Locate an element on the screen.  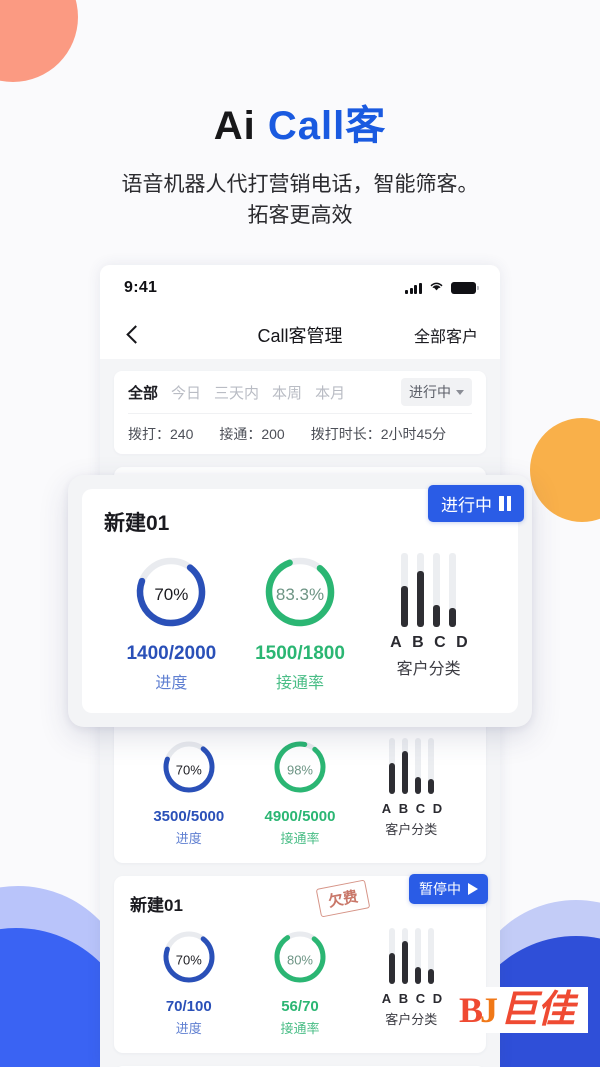
card-metrics: 70% 70/100 进度 80% 56/70 接通率 A B C D 客户分类 is located at coordinates (300, 982).